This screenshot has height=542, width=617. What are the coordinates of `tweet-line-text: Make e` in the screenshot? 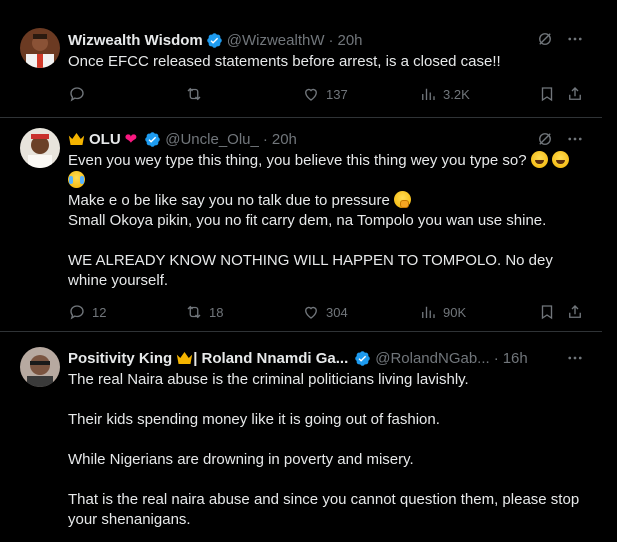 It's located at (93, 200).